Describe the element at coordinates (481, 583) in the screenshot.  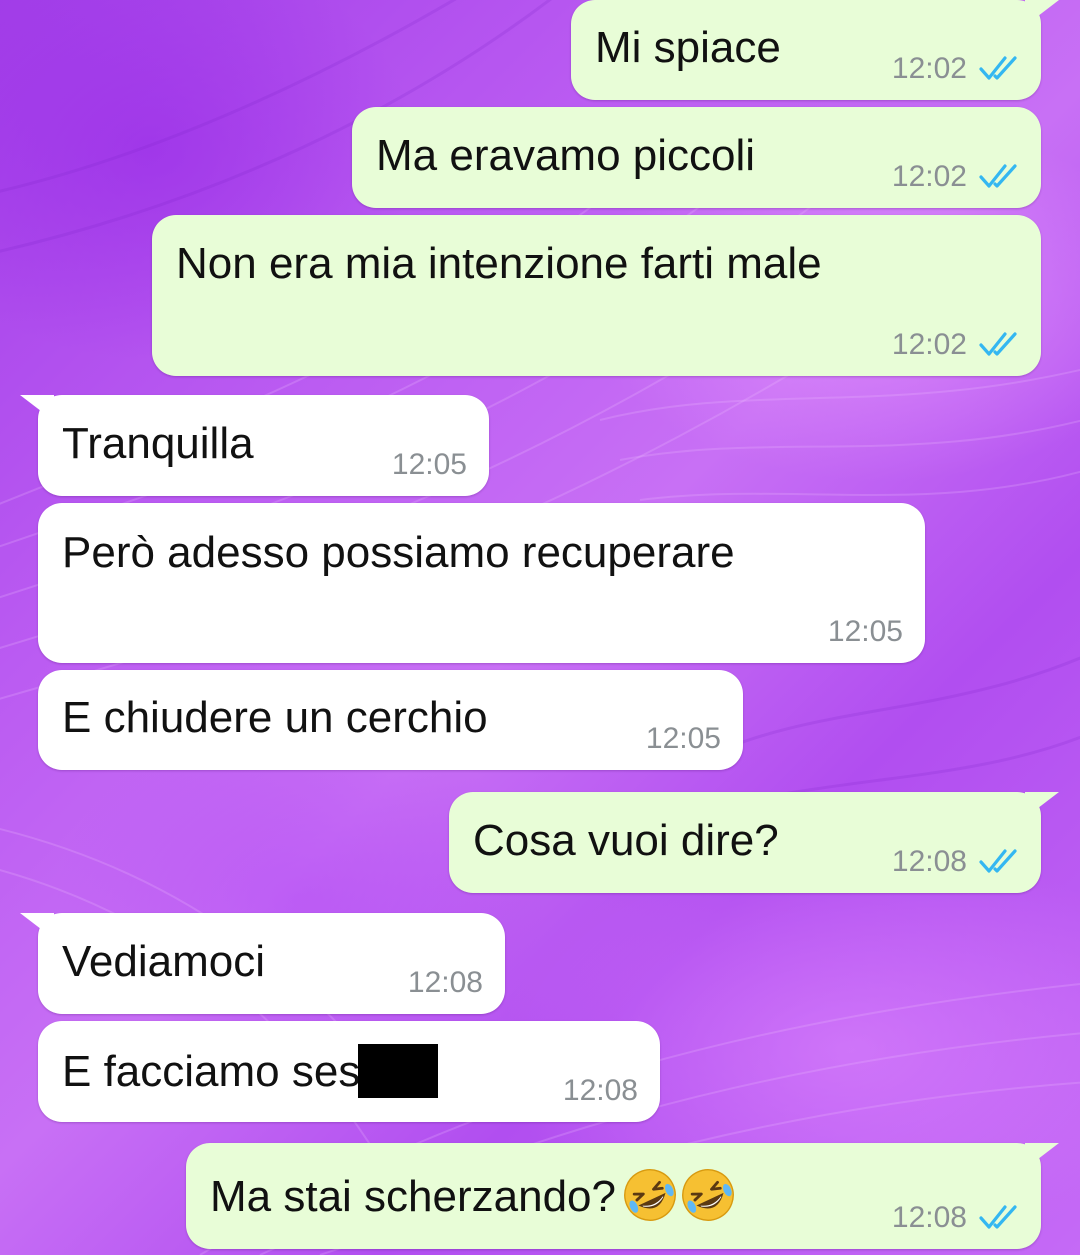
I see `message-bubble-incoming: Però adesso possiamo recuperare 12:05` at that location.